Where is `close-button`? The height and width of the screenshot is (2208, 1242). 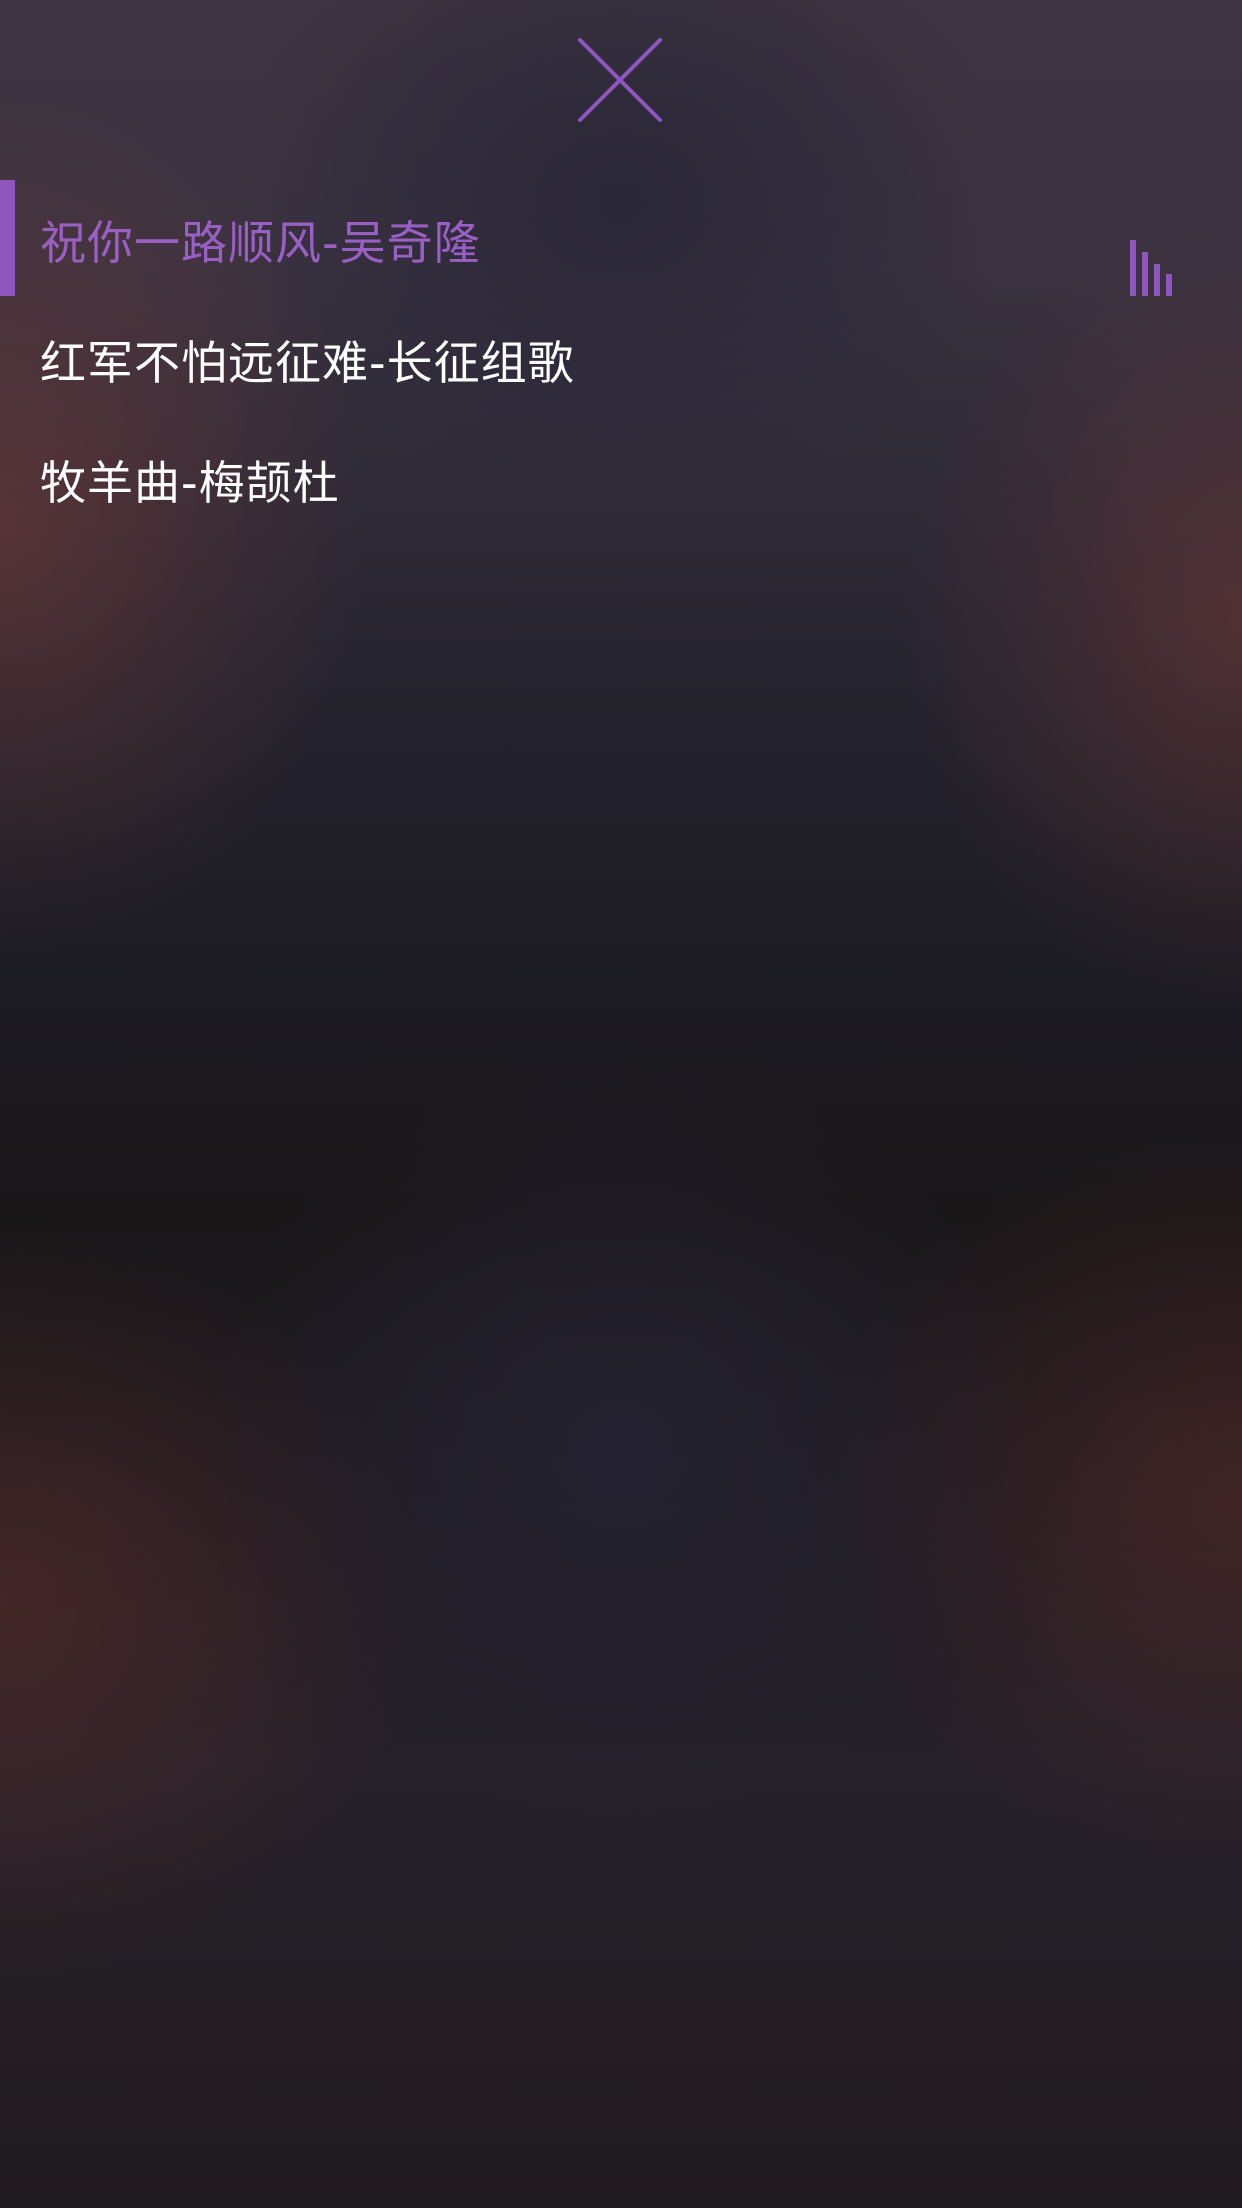 close-button is located at coordinates (620, 80).